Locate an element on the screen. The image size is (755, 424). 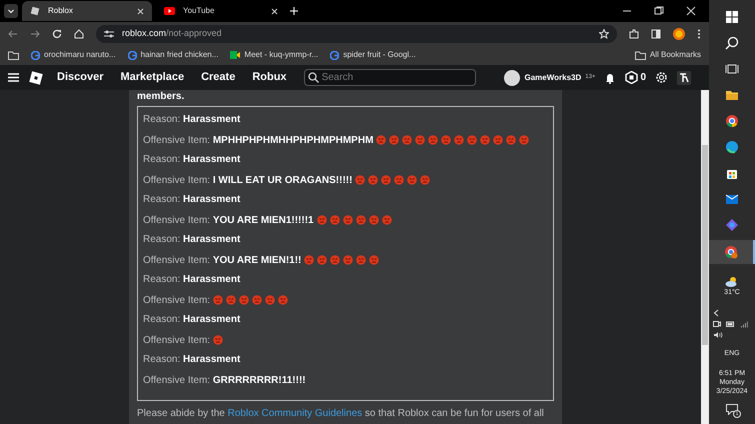
task-view-icon is located at coordinates (732, 69).